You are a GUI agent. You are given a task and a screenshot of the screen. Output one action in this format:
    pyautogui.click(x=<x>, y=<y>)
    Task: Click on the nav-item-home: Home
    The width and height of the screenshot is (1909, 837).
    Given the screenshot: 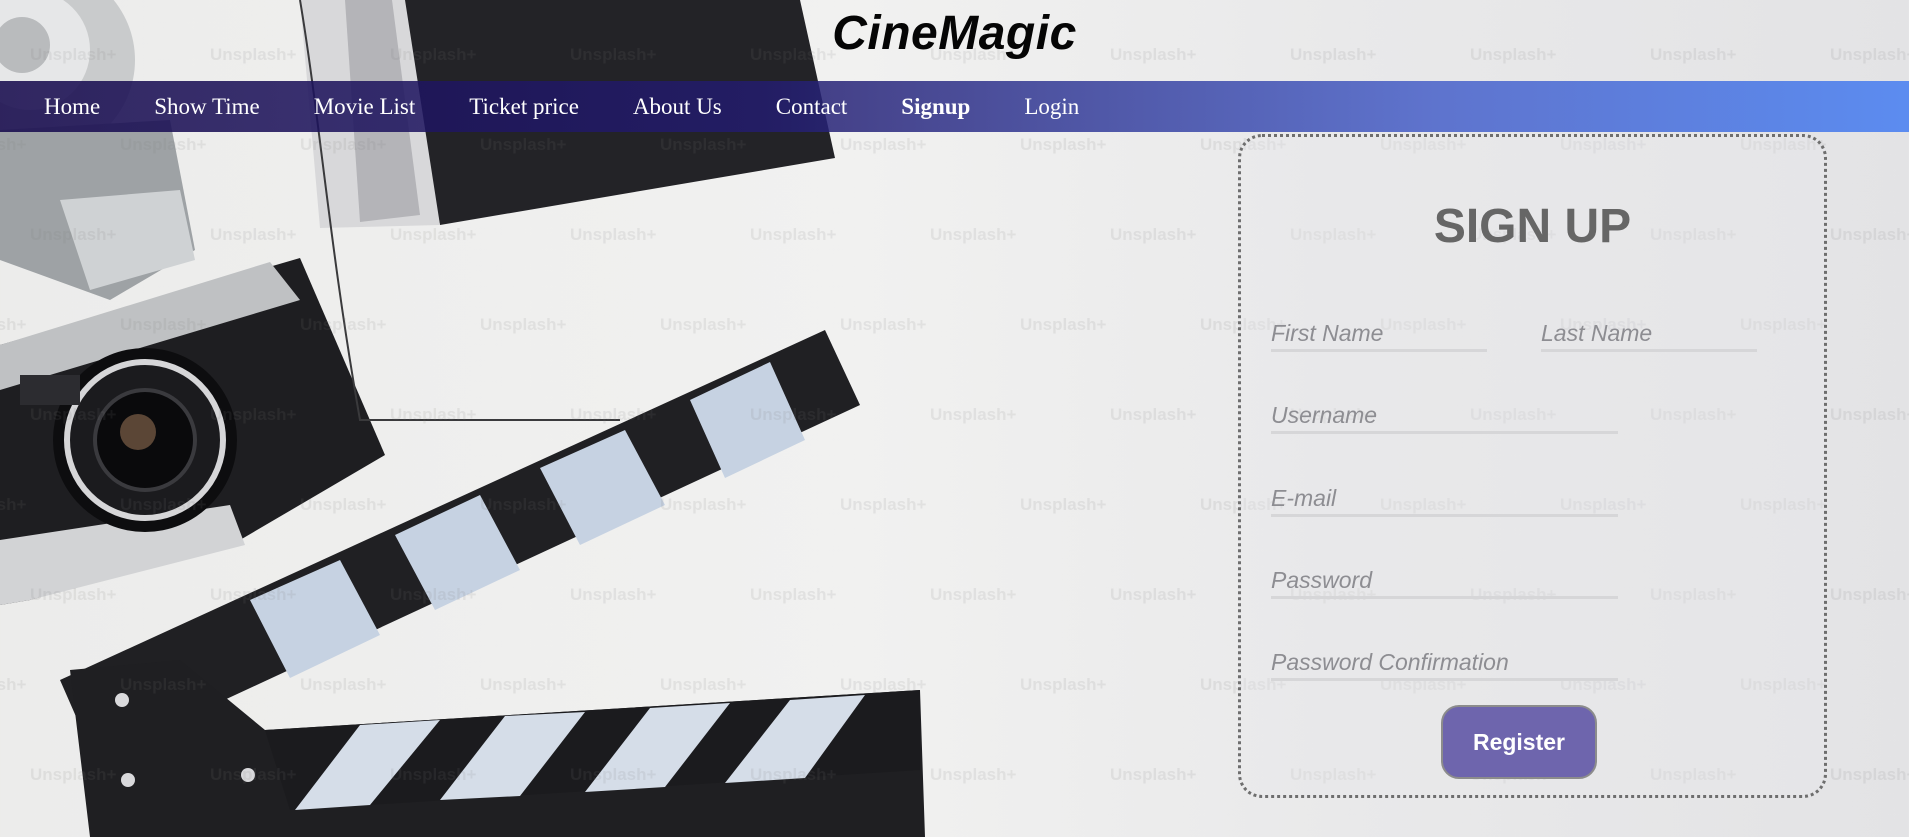 What is the action you would take?
    pyautogui.click(x=72, y=107)
    